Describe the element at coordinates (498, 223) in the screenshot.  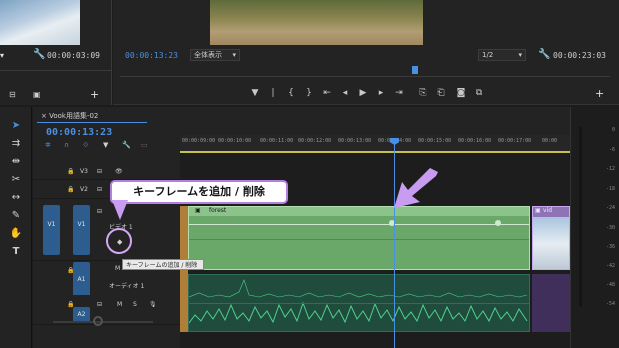
I see `keyframe` at that location.